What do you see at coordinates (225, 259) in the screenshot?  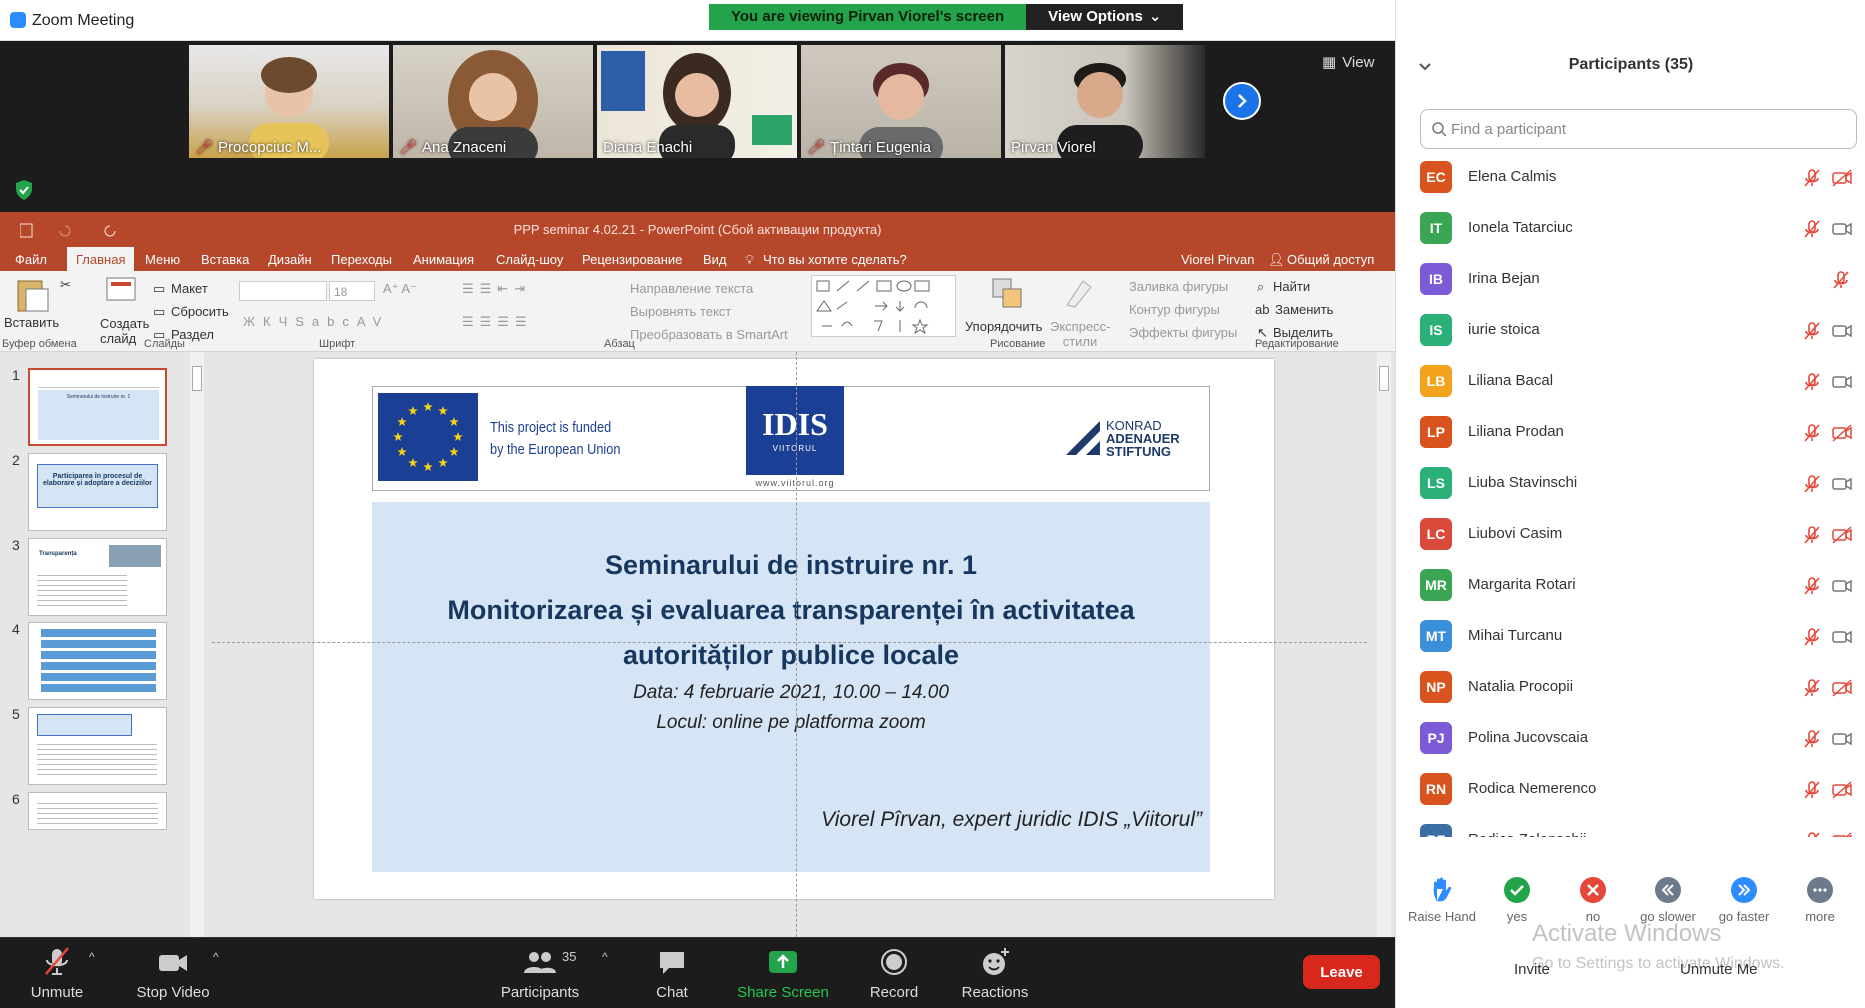 I see `tab-insert: Вставка` at bounding box center [225, 259].